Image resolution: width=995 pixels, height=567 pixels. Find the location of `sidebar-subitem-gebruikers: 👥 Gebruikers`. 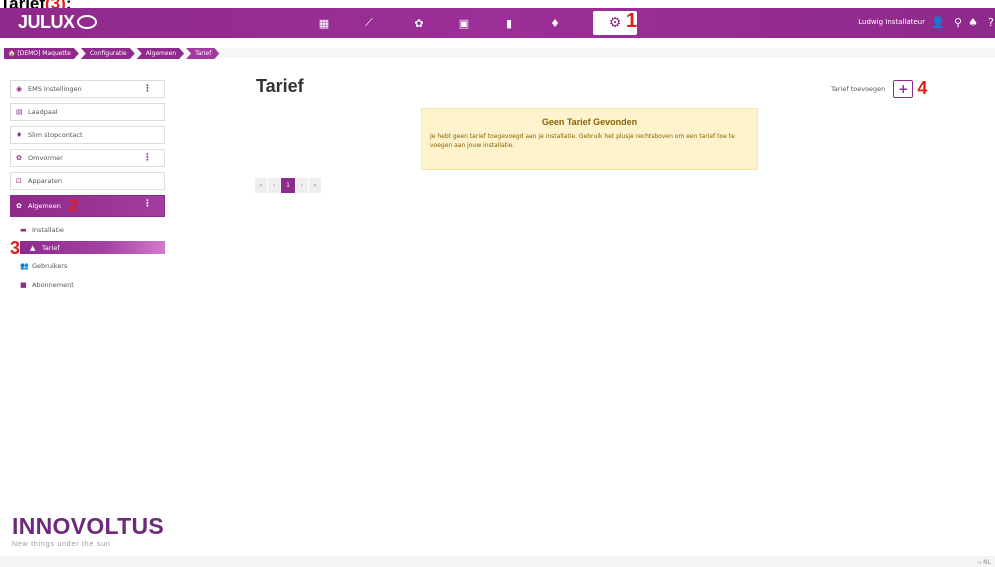

sidebar-subitem-gebruikers: 👥 Gebruikers is located at coordinates (87, 265).